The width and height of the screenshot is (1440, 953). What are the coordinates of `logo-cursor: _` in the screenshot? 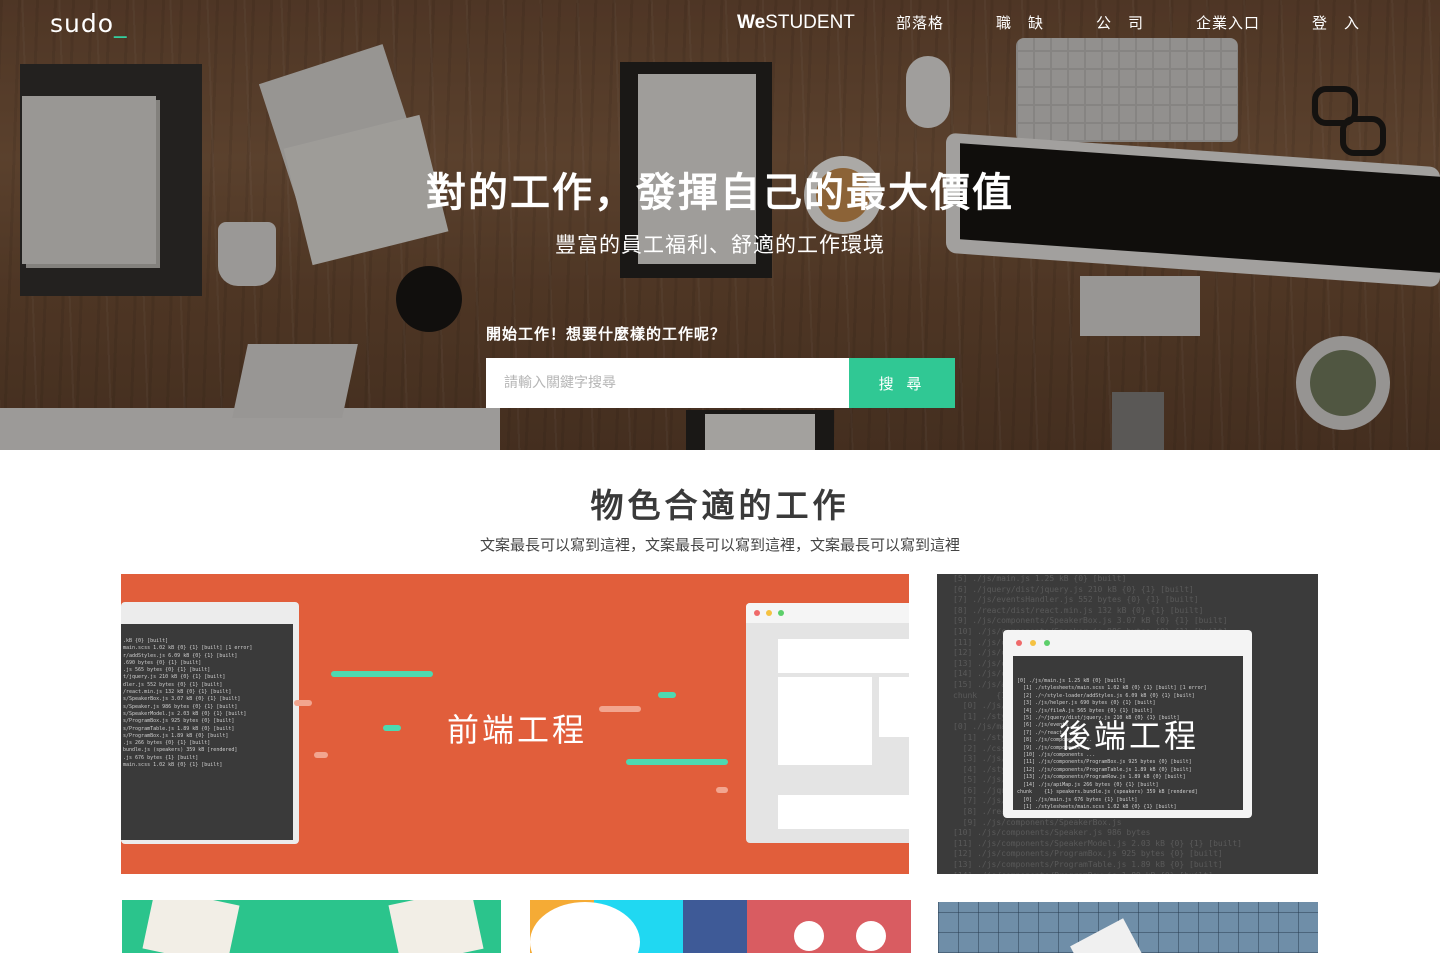 It's located at (121, 23).